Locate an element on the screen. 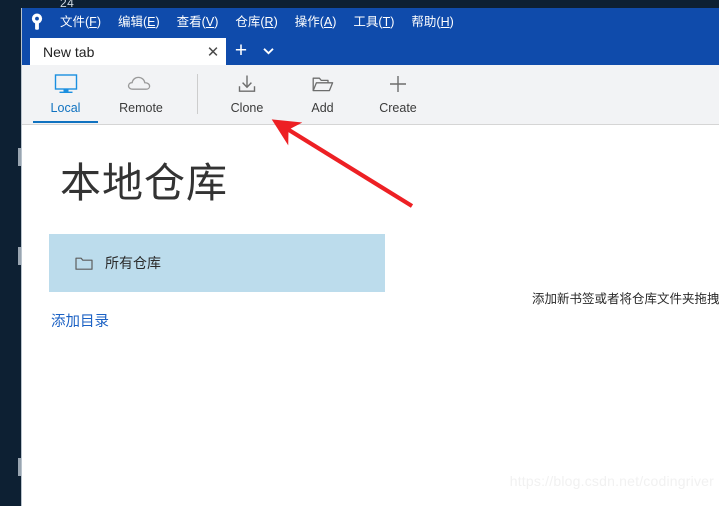 Image resolution: width=719 pixels, height=506 pixels. download-tray-icon is located at coordinates (247, 84).